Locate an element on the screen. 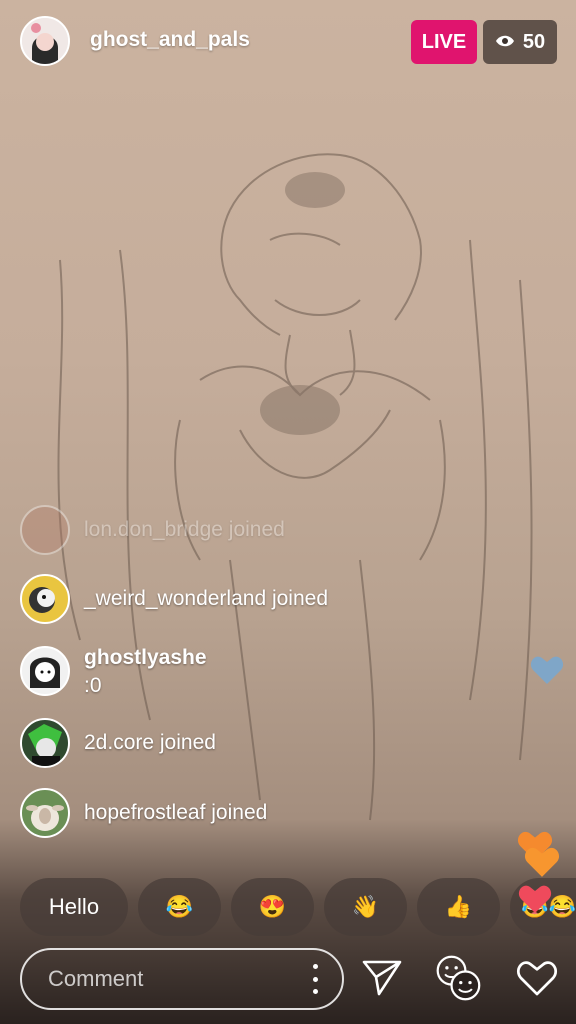 Image resolution: width=576 pixels, height=1024 pixels. quick-reply-thumbs-up: 👍 is located at coordinates (458, 907).